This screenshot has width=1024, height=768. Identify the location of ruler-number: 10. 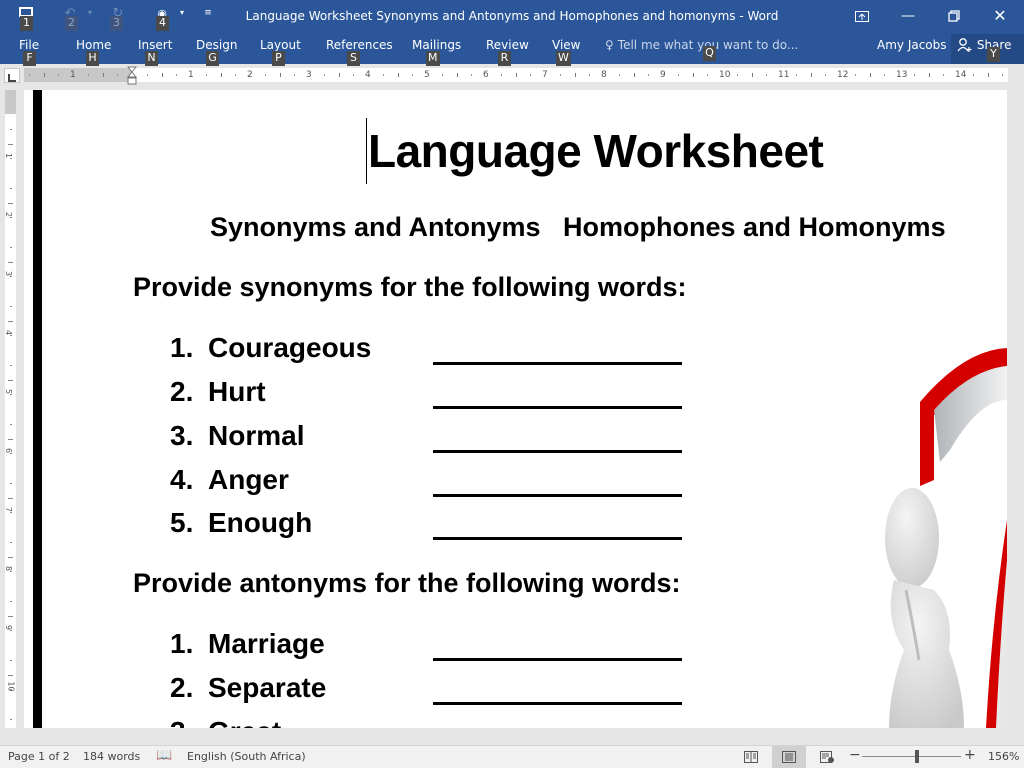
(725, 75).